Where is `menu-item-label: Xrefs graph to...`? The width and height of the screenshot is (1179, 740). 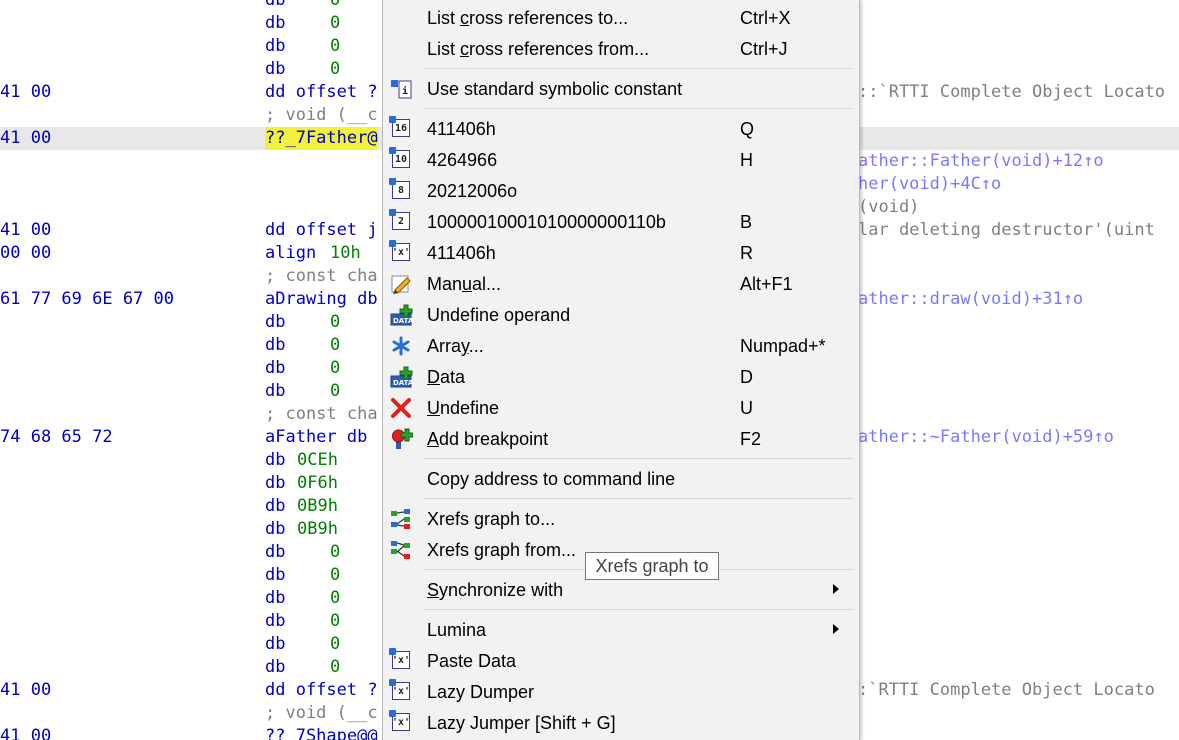 menu-item-label: Xrefs graph to... is located at coordinates (491, 519).